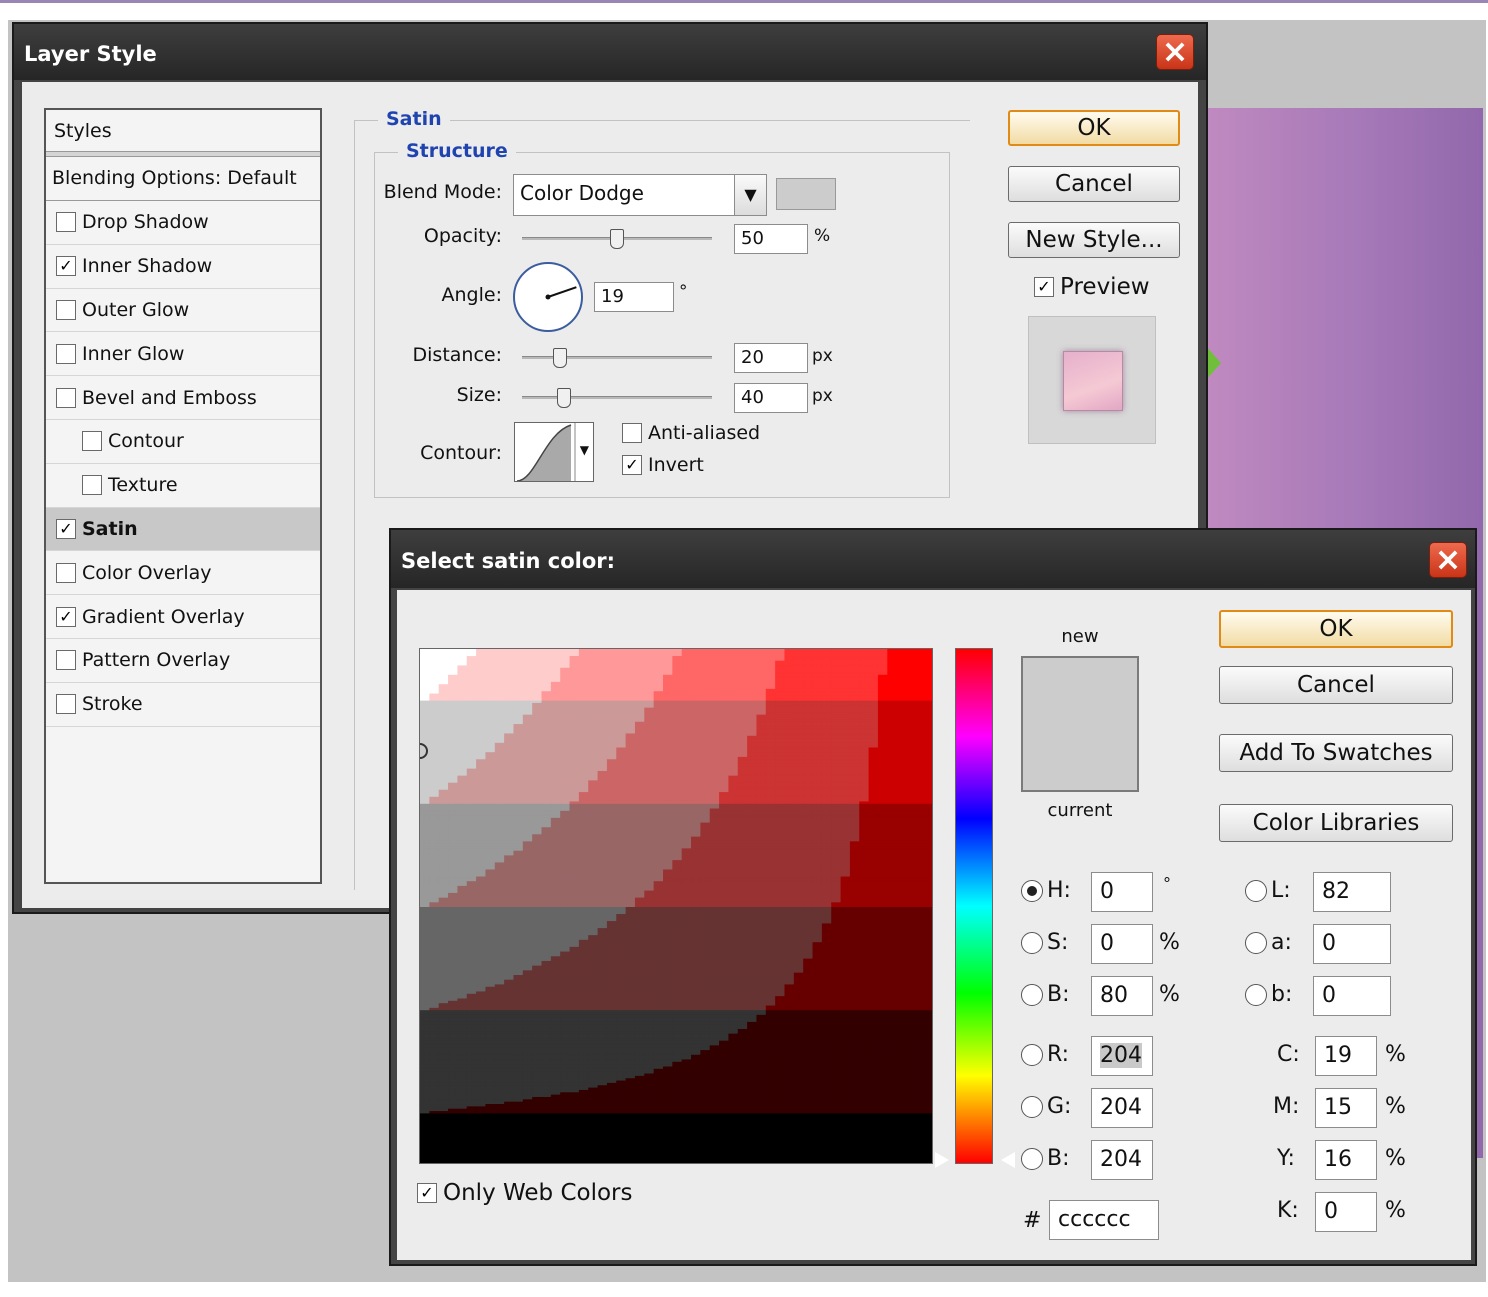 Image resolution: width=1488 pixels, height=1297 pixels. I want to click on style-item: Texture, so click(183, 486).